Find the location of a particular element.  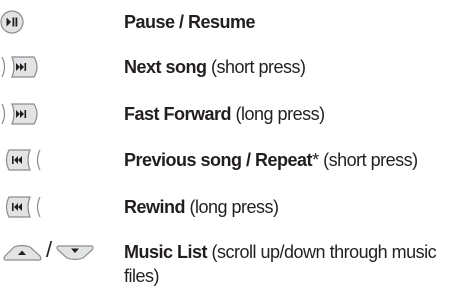

up-down-keys-icon: / is located at coordinates (52, 251).